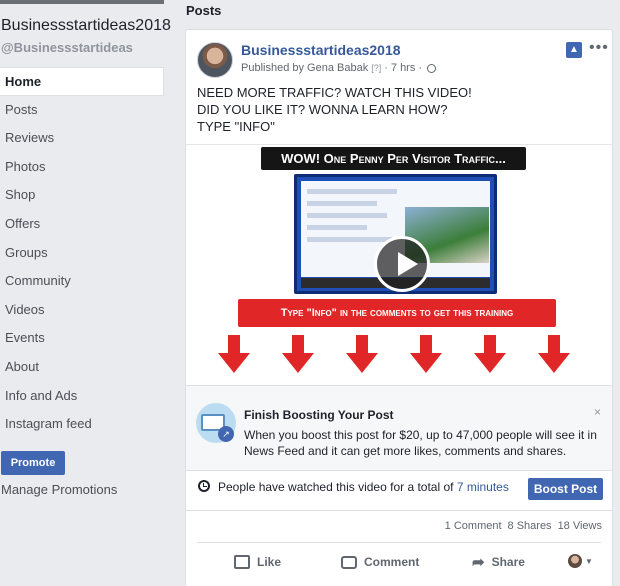 The image size is (620, 586). What do you see at coordinates (575, 561) in the screenshot?
I see `posting-as-avatar` at bounding box center [575, 561].